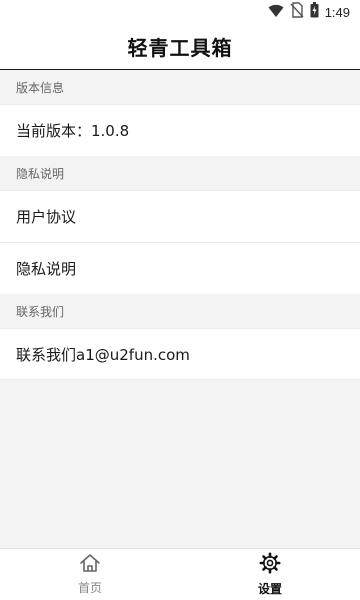 Image resolution: width=360 pixels, height=600 pixels. Describe the element at coordinates (180, 354) in the screenshot. I see `contact-us-row: 联系我们a1@u2fun.com` at that location.